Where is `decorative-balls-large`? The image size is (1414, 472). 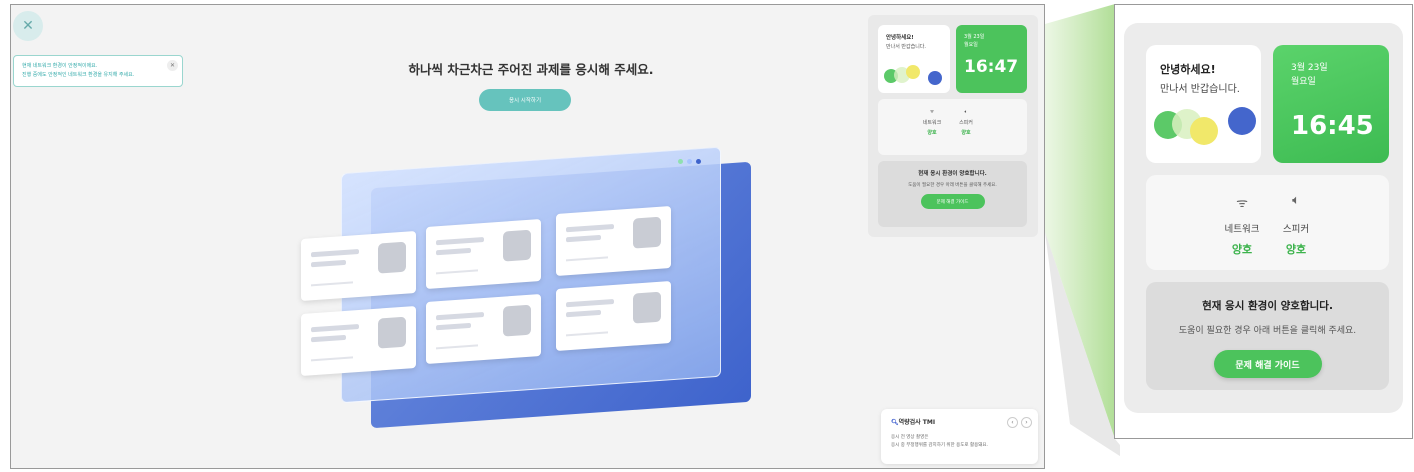 decorative-balls-large is located at coordinates (1206, 127).